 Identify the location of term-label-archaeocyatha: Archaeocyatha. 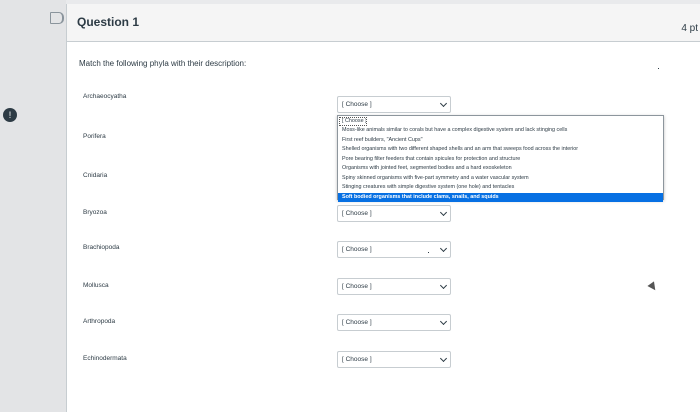
(105, 96).